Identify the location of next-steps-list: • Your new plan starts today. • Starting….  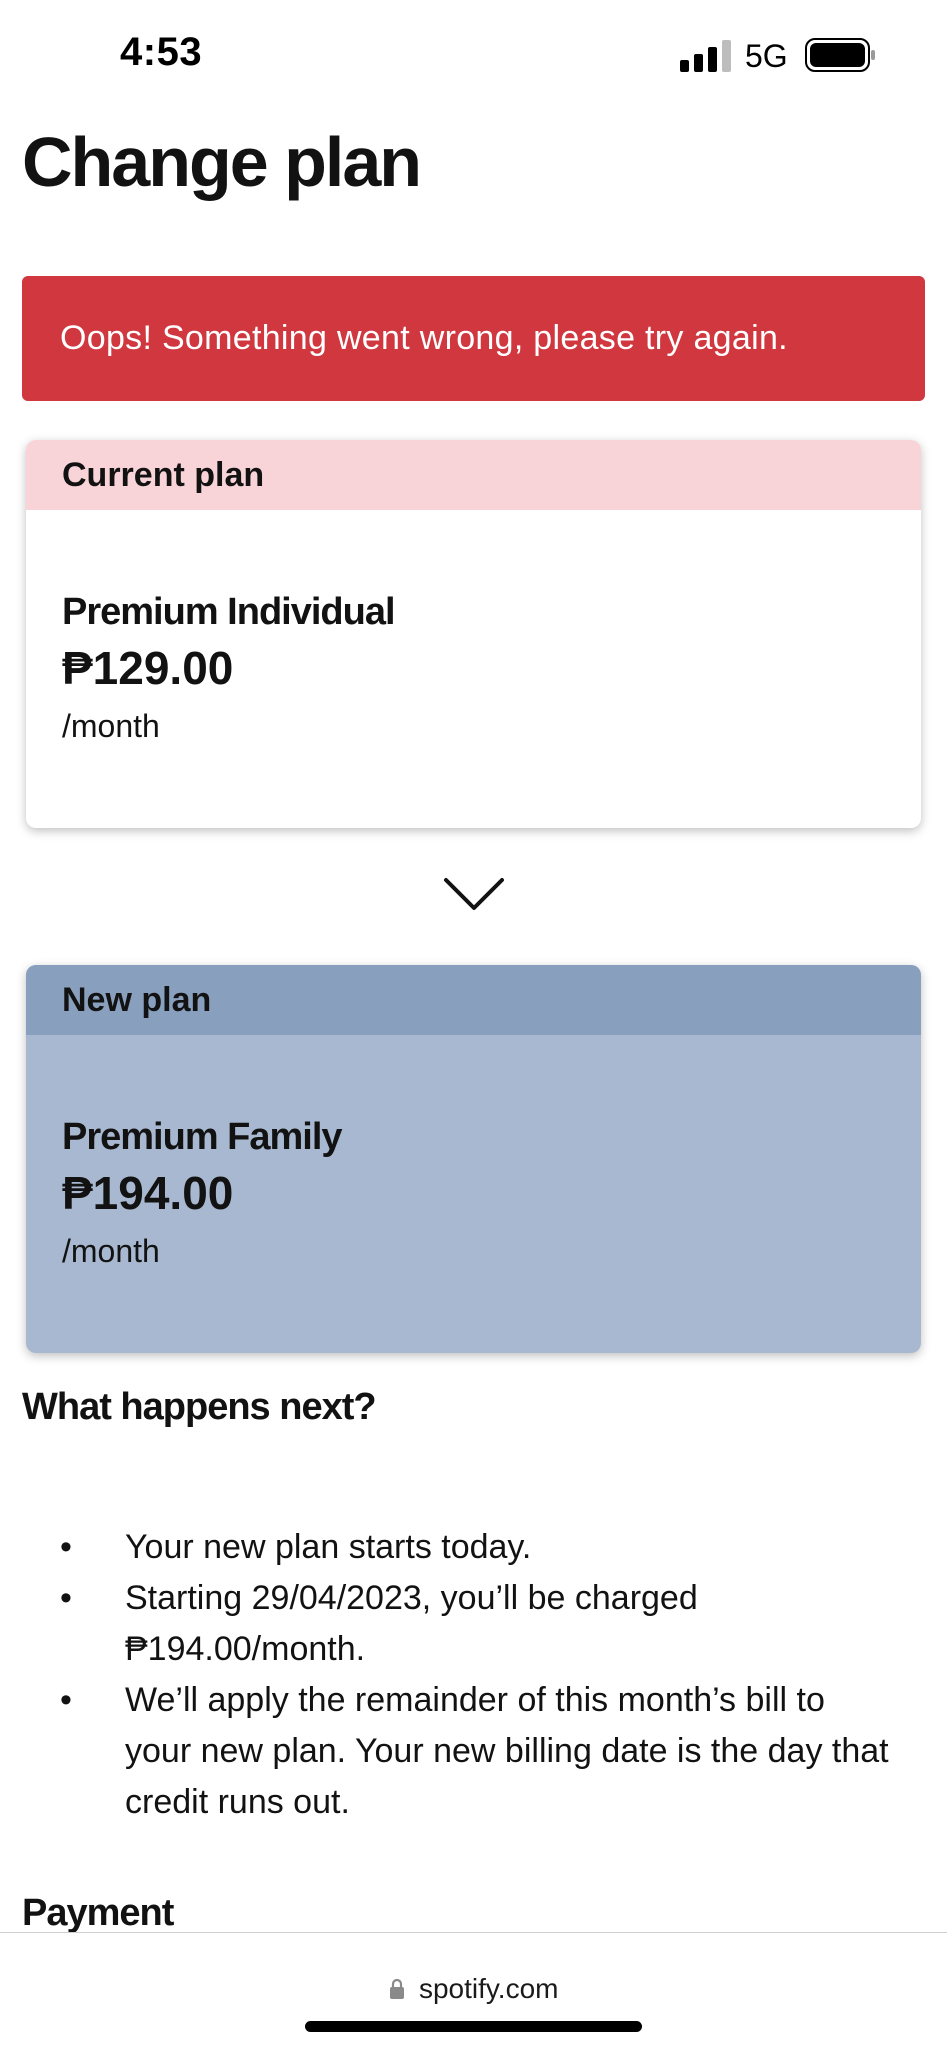
(473, 1675).